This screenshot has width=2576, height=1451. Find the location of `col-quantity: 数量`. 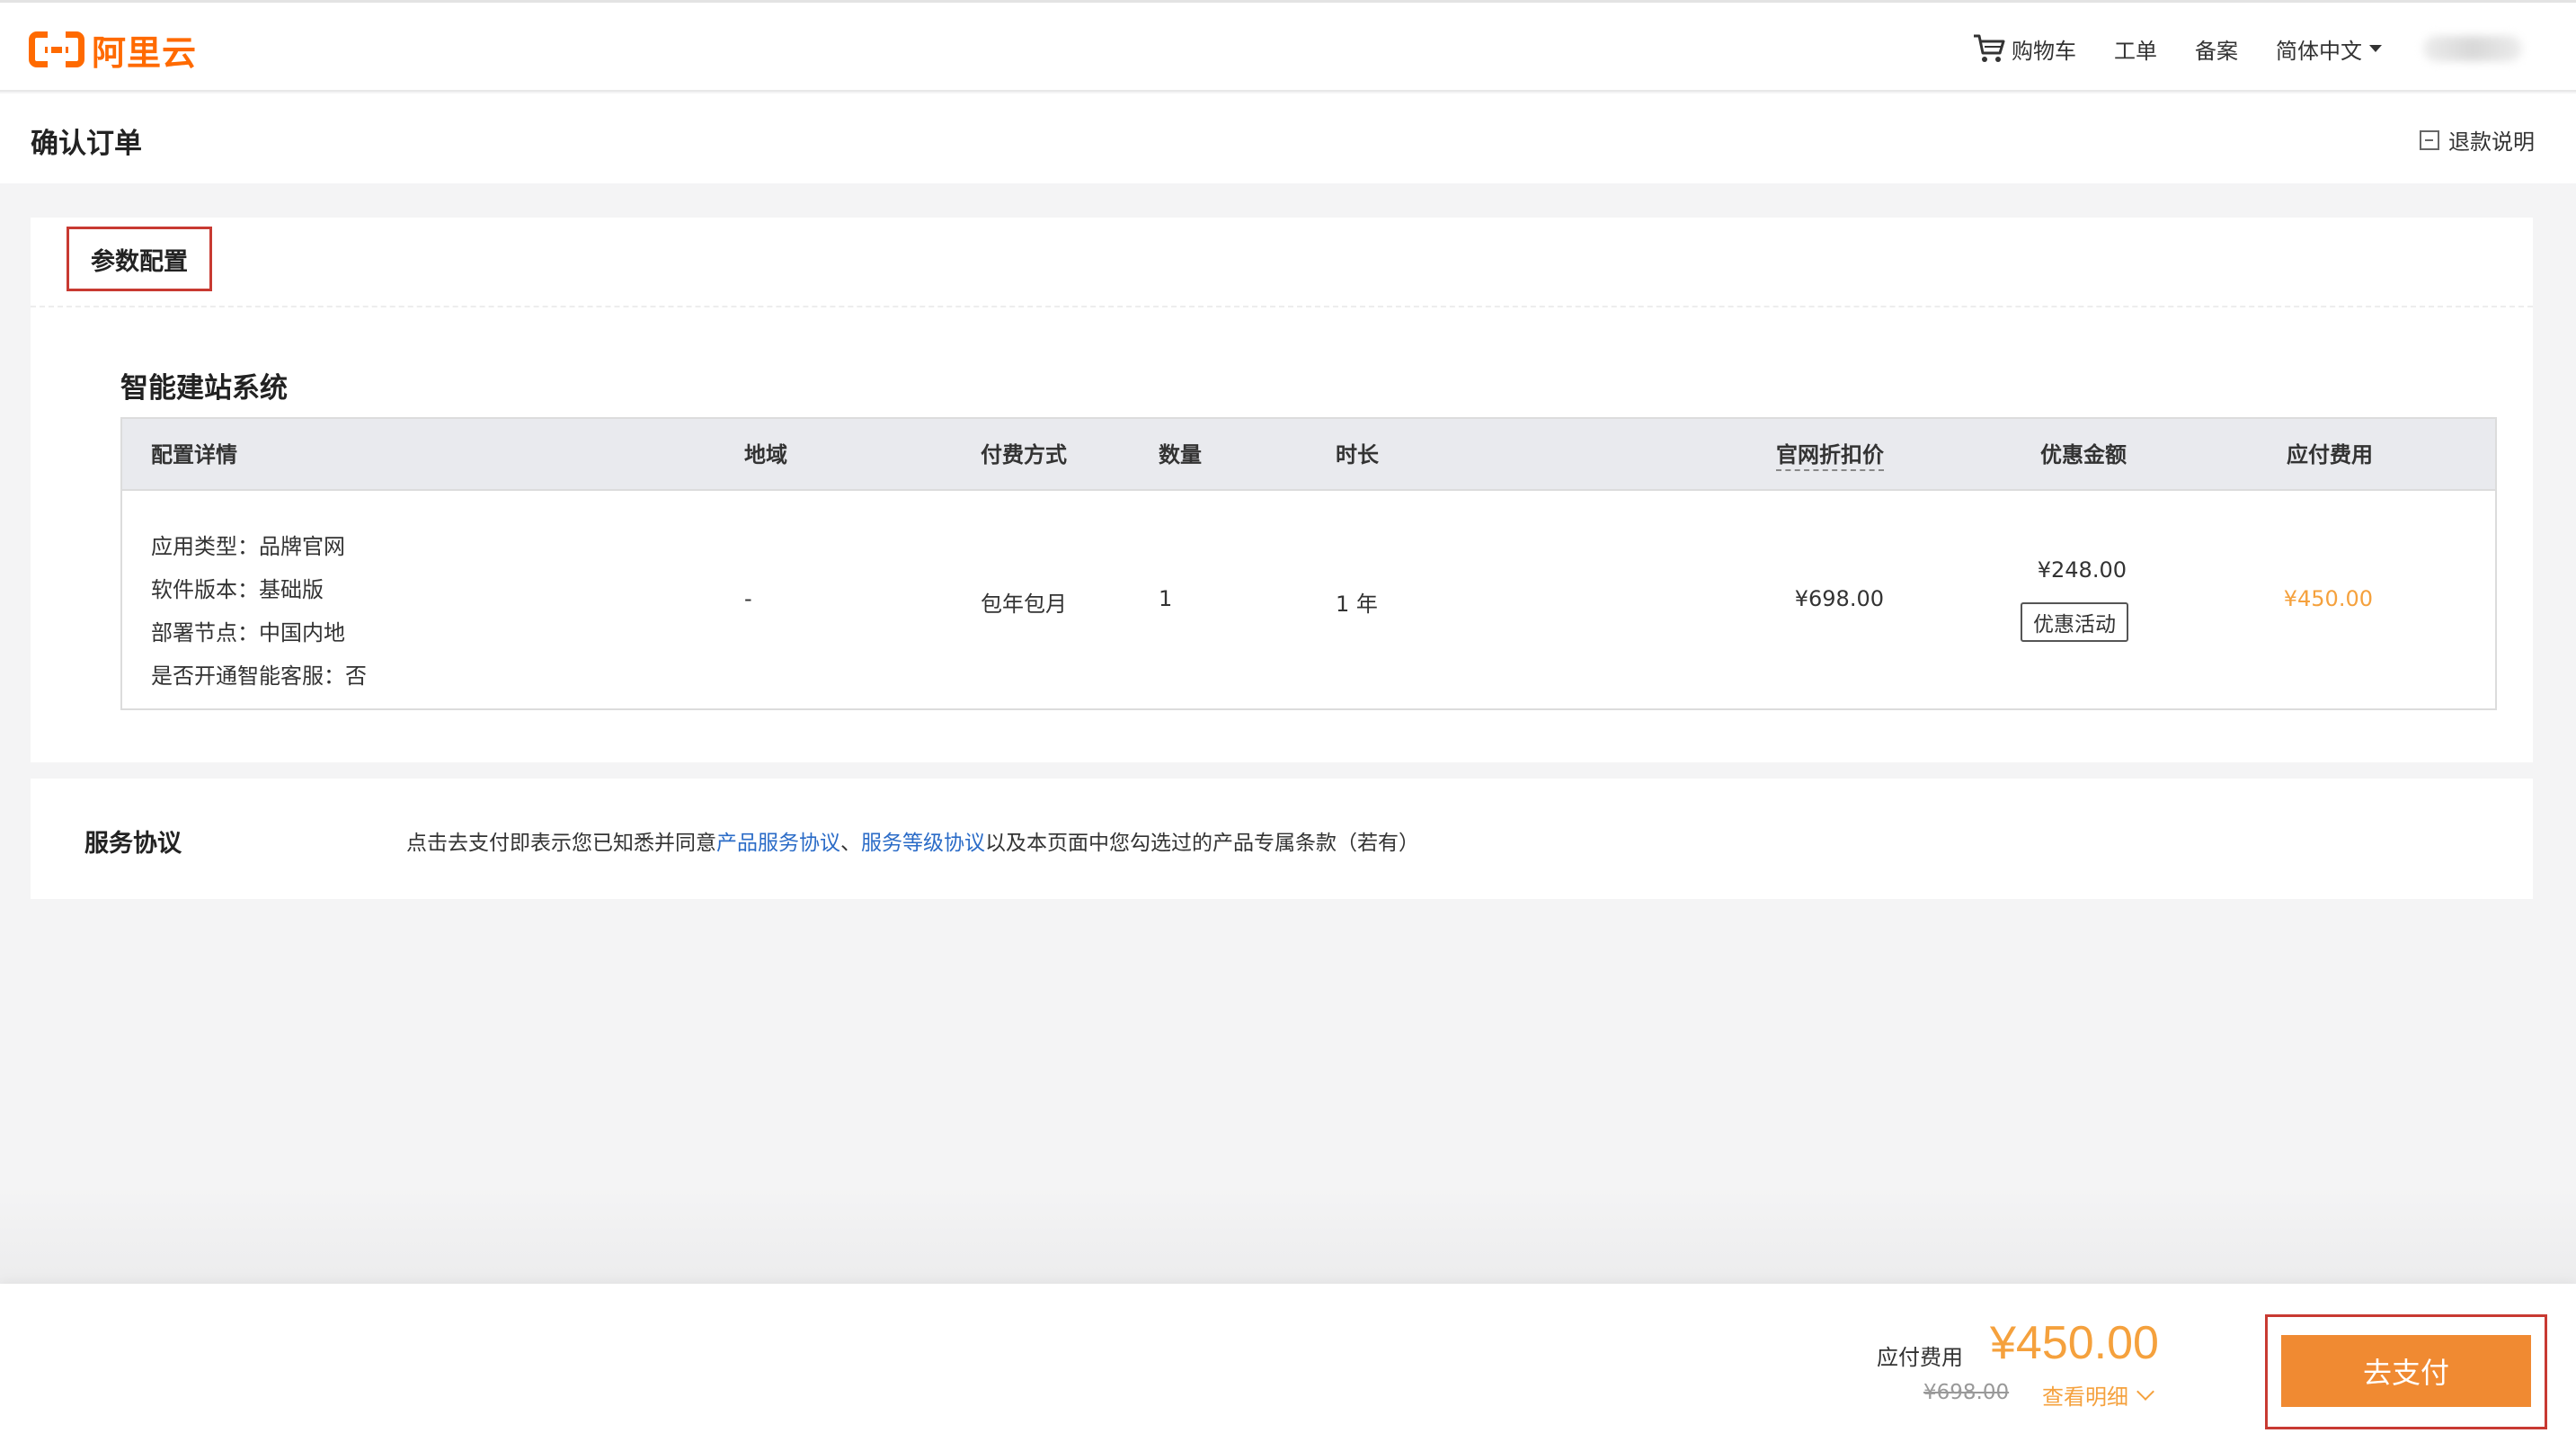

col-quantity: 数量 is located at coordinates (1180, 454).